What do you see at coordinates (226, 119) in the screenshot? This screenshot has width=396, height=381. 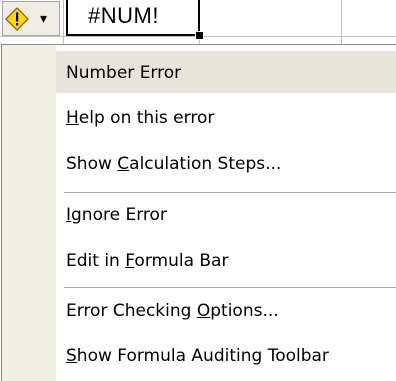 I see `menu-item-help-on-error: Help on this error` at bounding box center [226, 119].